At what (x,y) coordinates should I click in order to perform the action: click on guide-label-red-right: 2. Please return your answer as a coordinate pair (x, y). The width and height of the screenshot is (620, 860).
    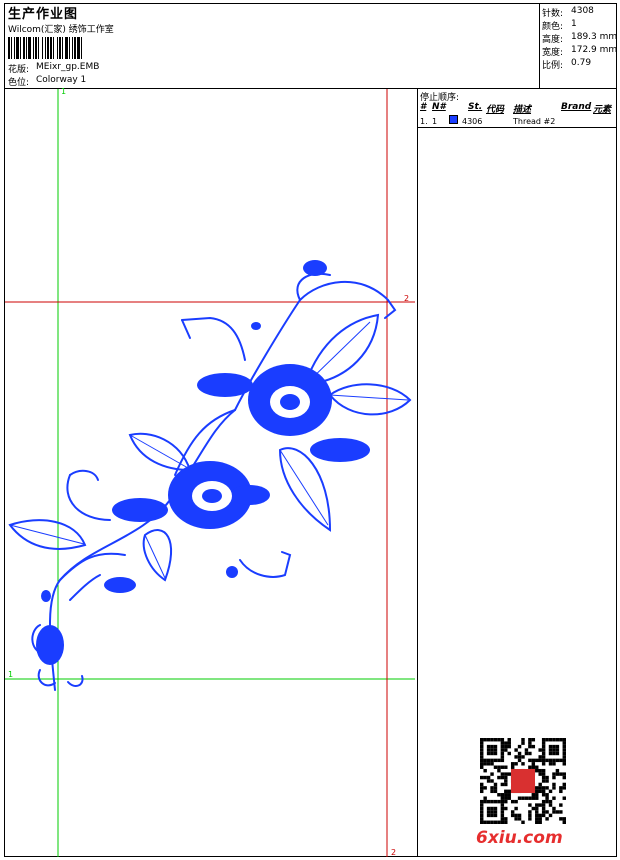
    Looking at the image, I should click on (407, 298).